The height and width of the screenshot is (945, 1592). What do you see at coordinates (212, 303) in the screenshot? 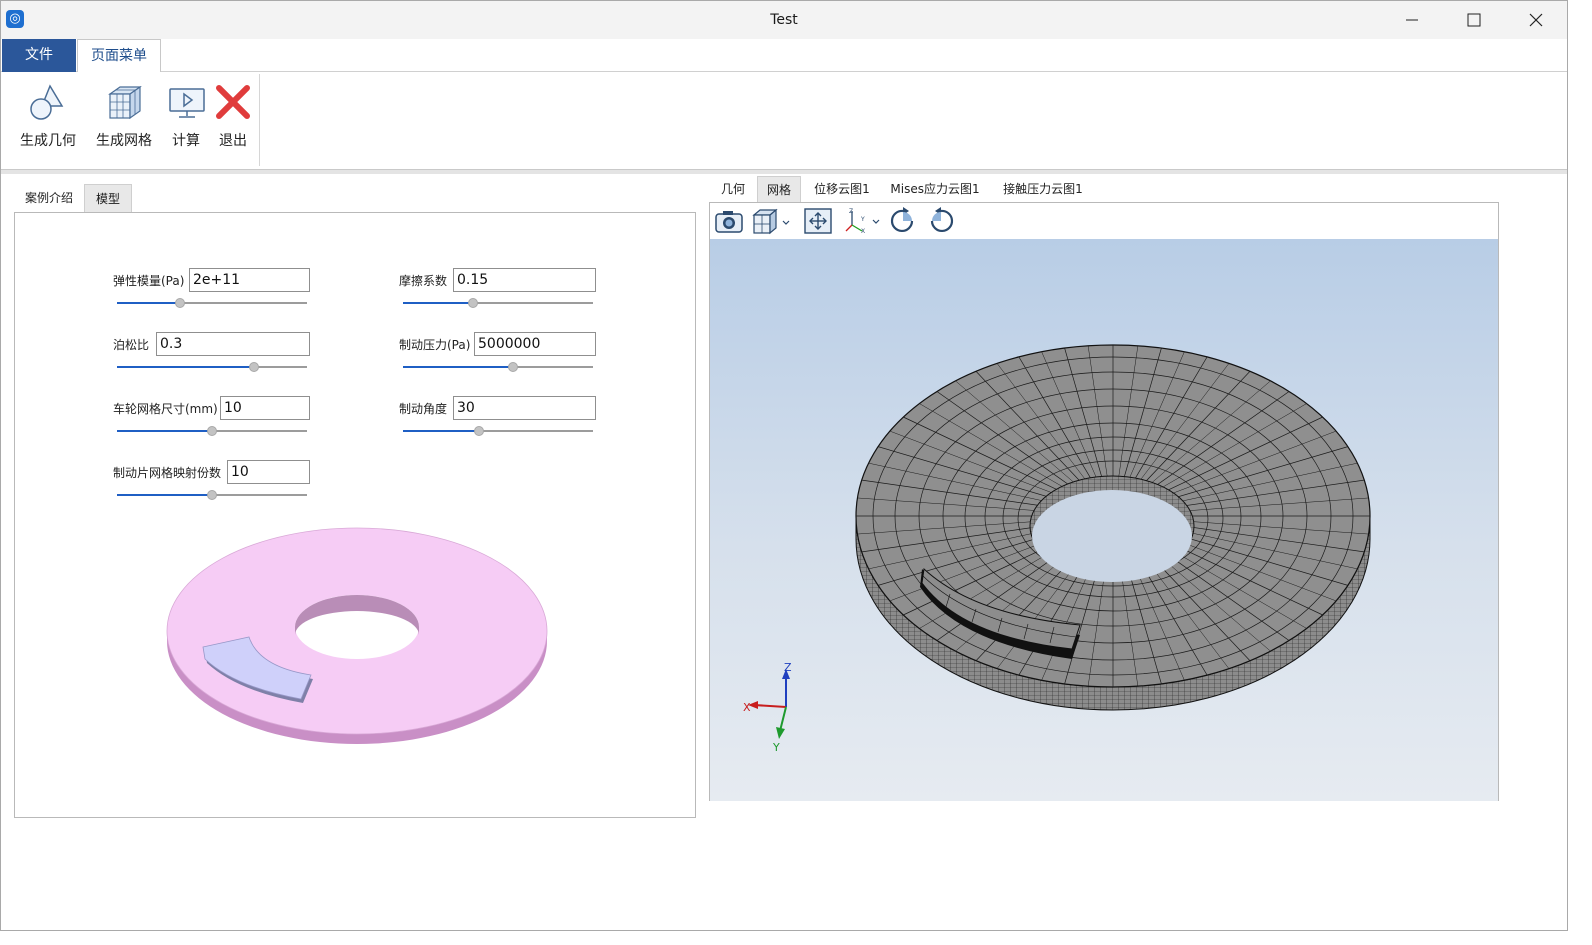
I see `elastic-modulus-slider` at bounding box center [212, 303].